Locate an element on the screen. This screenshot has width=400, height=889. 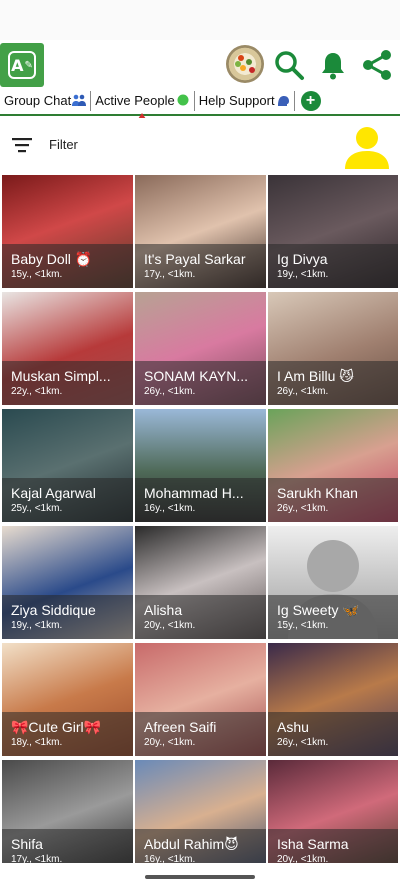
profile-name: Isha Sarma is located at coordinates (313, 844).